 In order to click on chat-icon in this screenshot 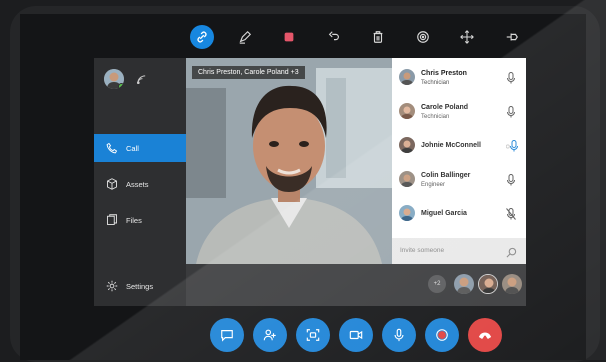, I will do `click(227, 336)`.